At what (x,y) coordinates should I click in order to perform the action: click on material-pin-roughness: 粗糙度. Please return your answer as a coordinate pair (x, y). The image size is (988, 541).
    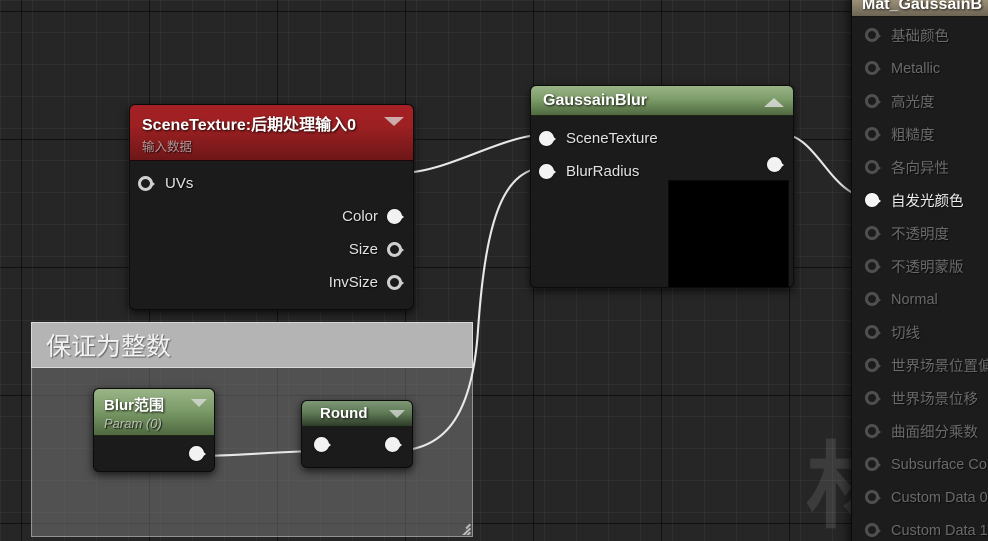
    Looking at the image, I should click on (920, 134).